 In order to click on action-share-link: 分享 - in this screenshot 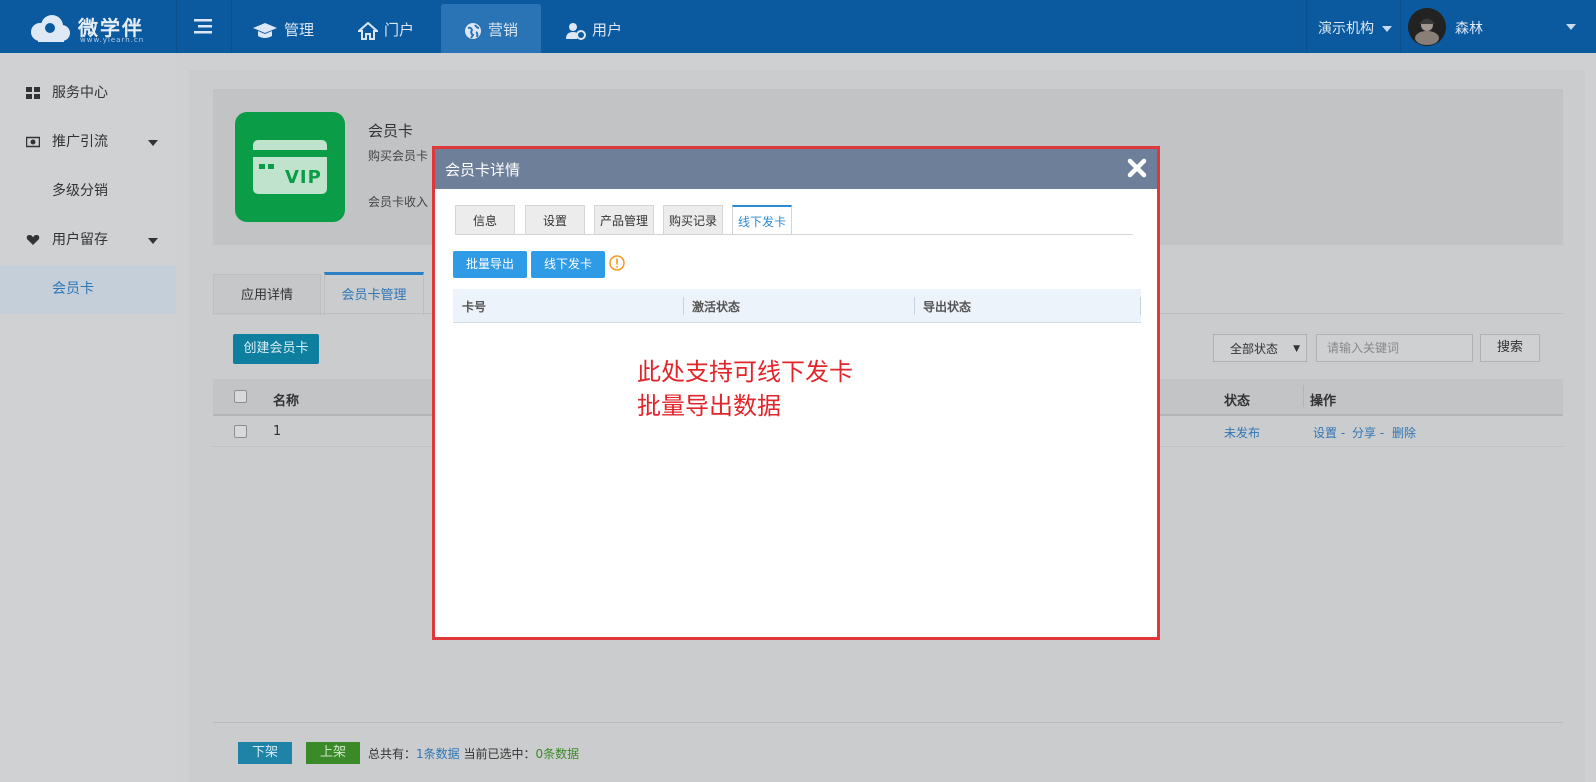, I will do `click(1368, 432)`.